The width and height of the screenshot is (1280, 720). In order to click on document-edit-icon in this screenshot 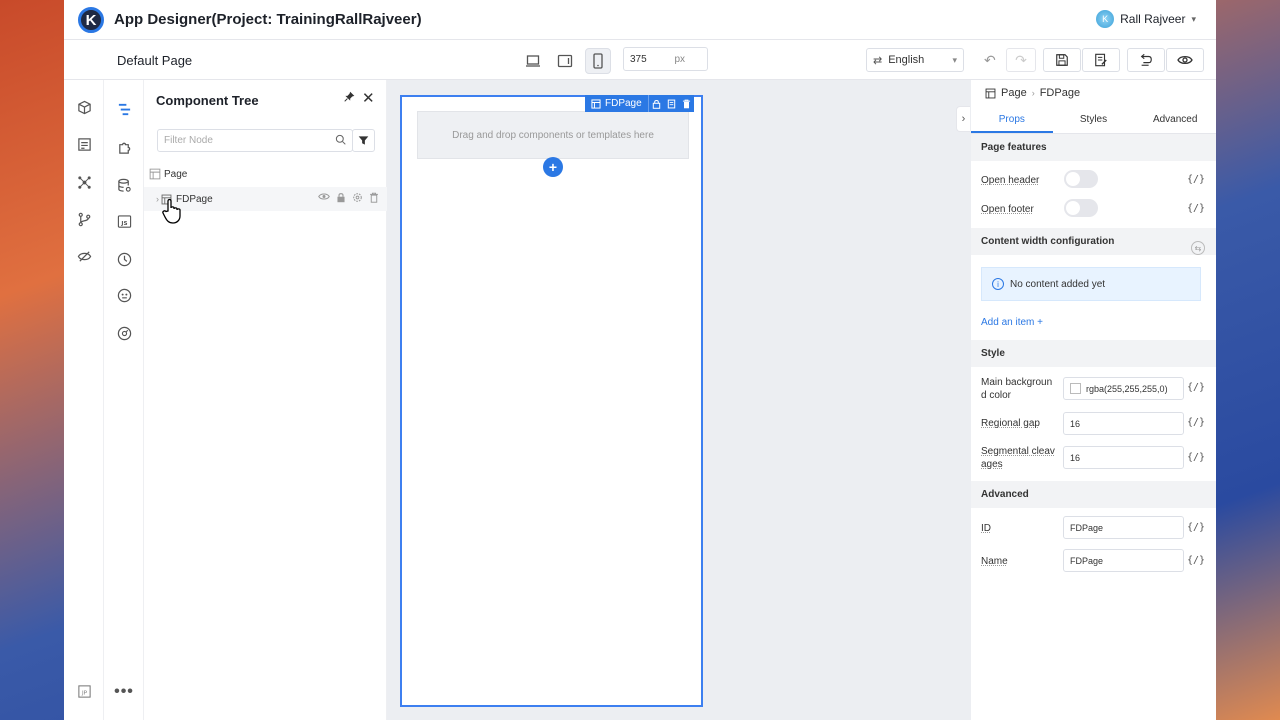, I will do `click(1101, 60)`.